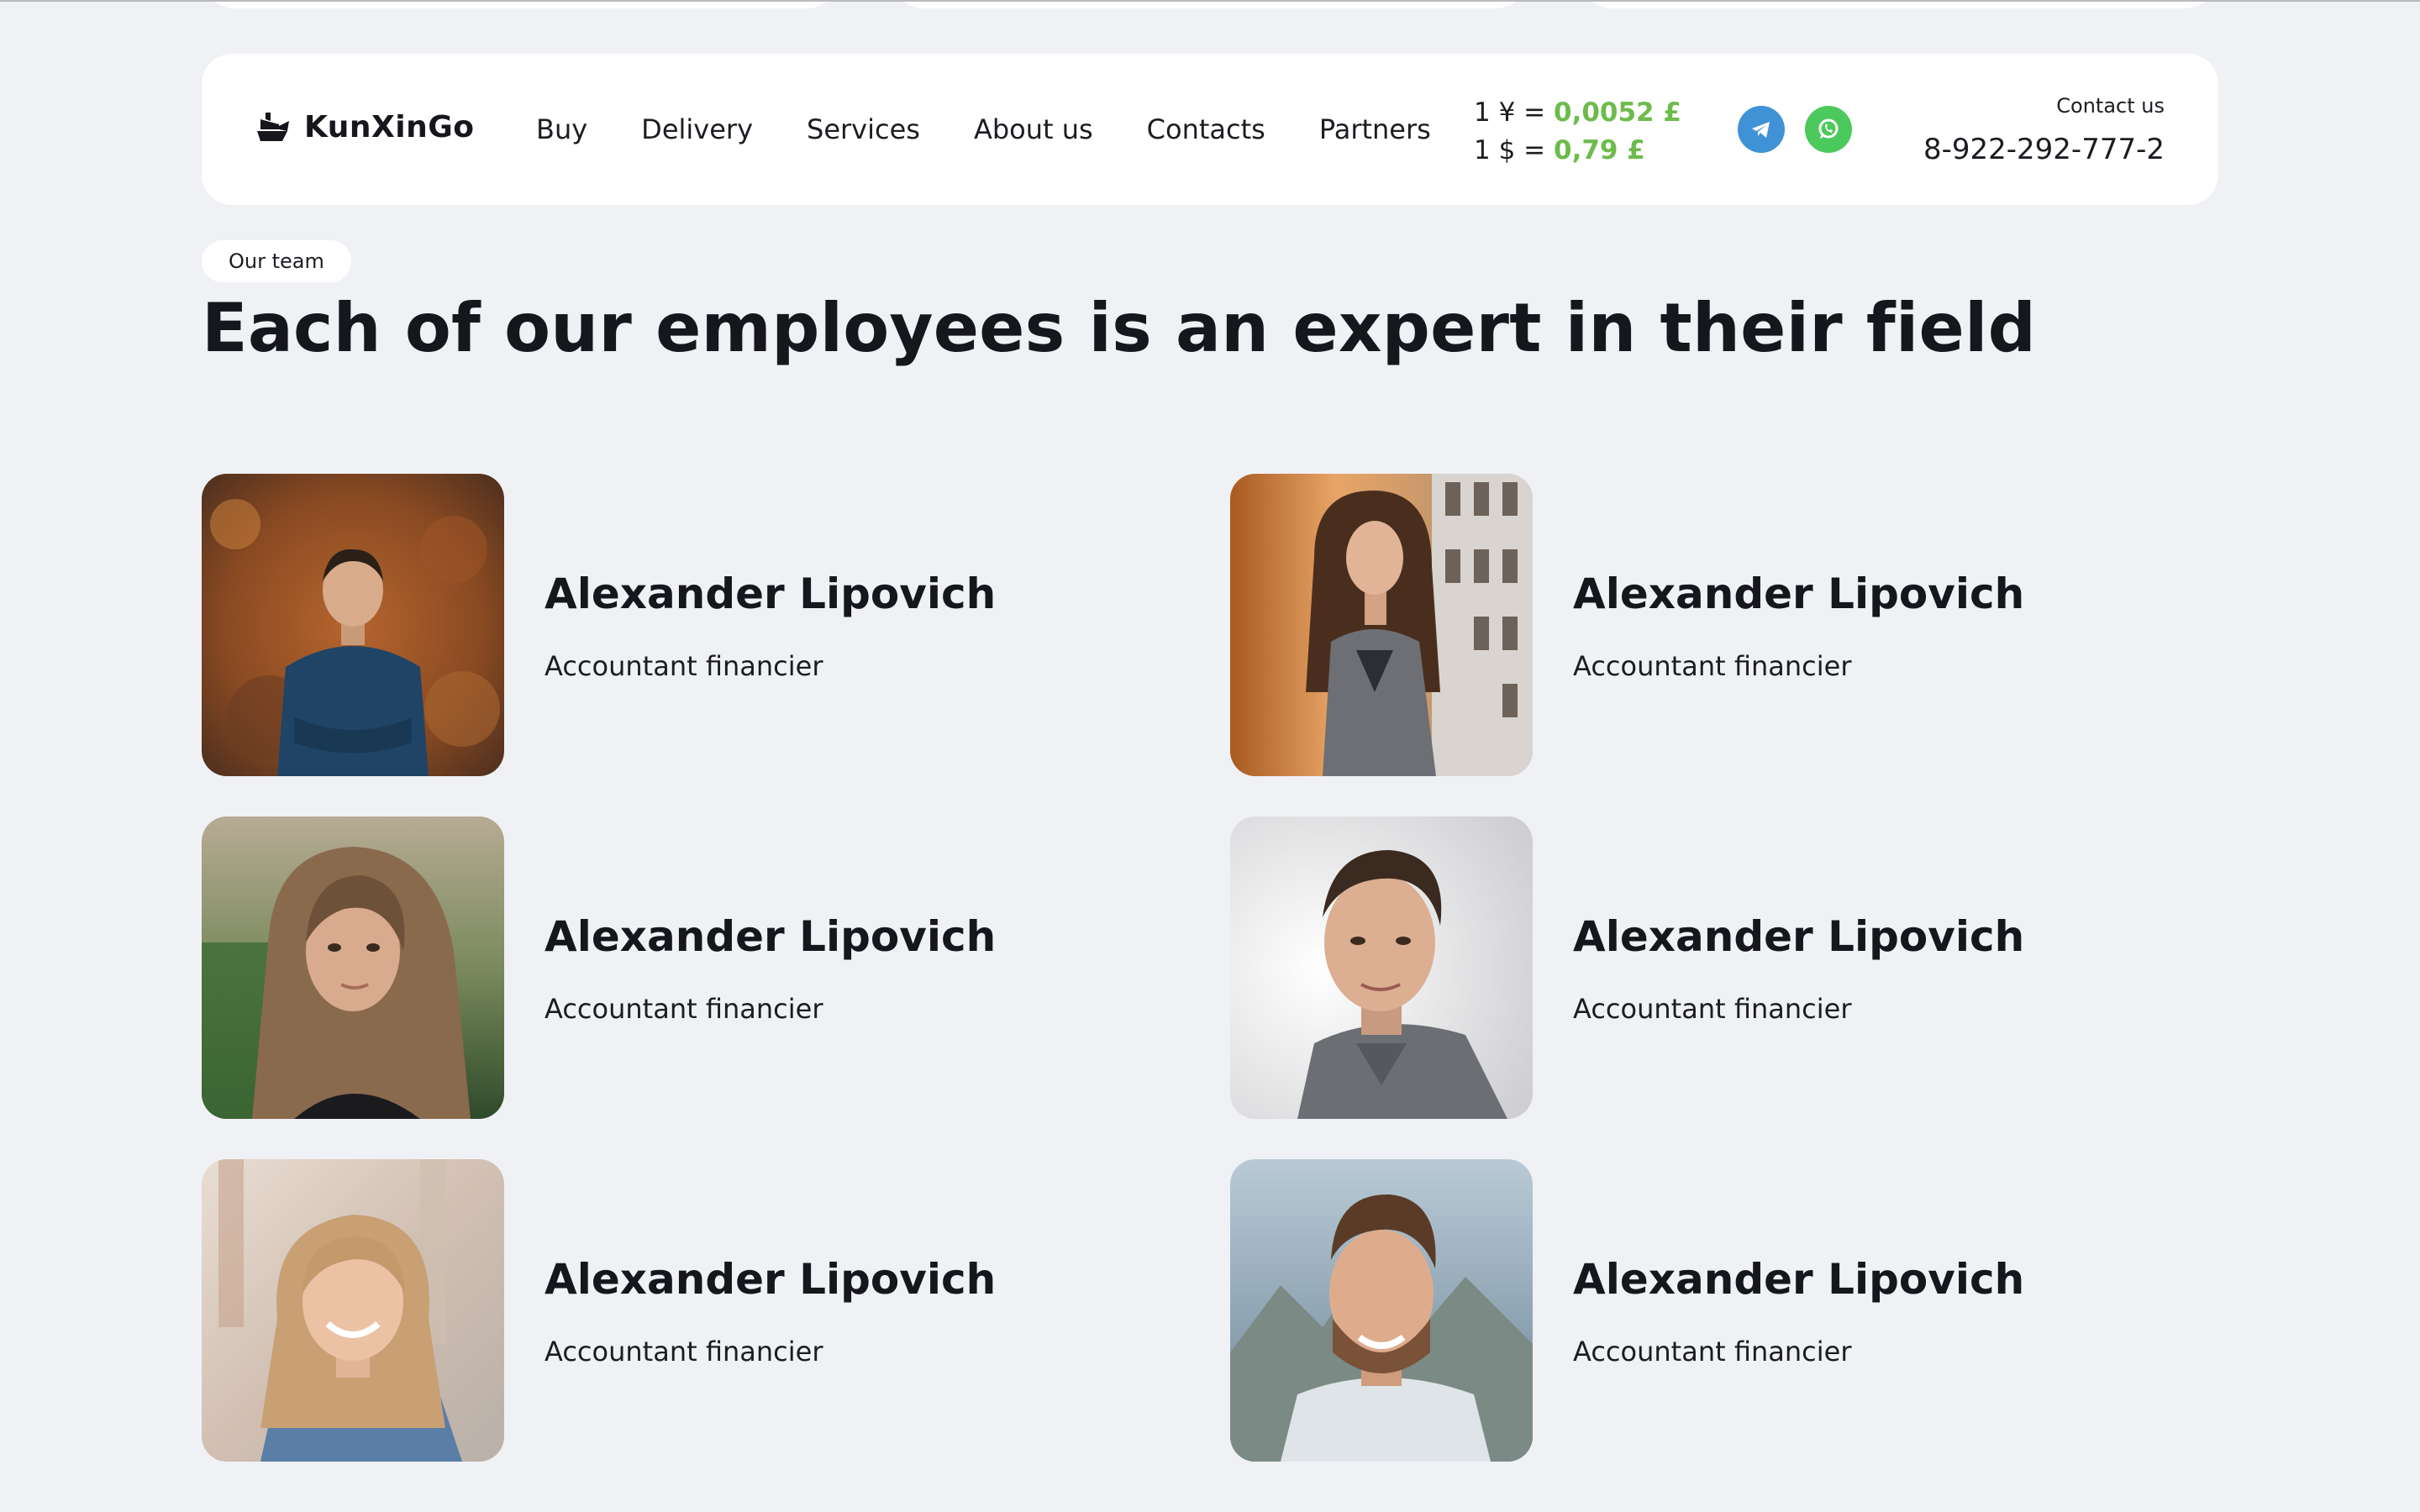 This screenshot has width=2420, height=1512. I want to click on rate-yuan-prefix: 1 ¥ =, so click(1510, 112).